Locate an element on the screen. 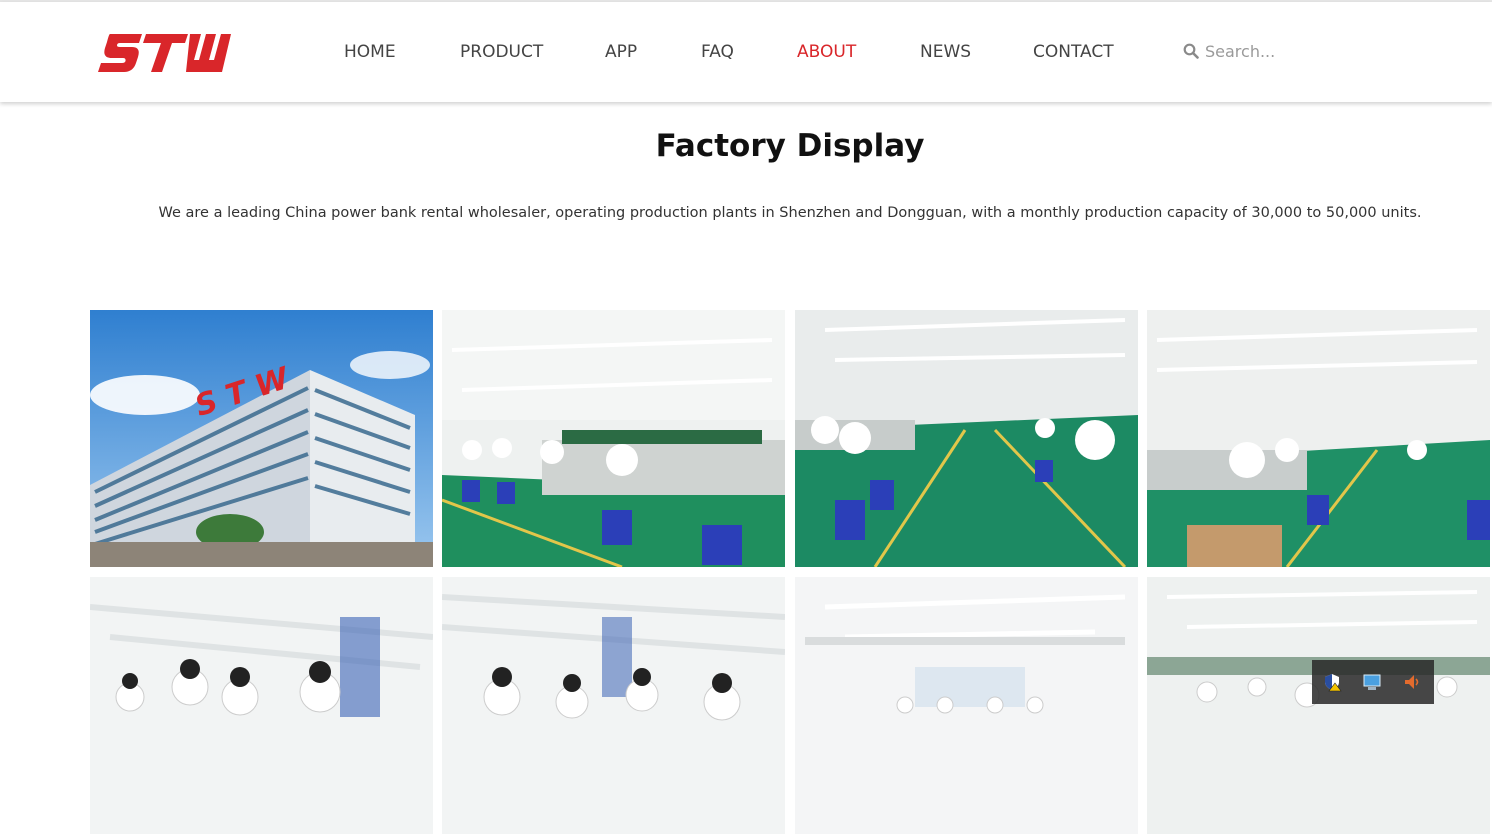 This screenshot has width=1492, height=834. nav-news: NEWS is located at coordinates (945, 52).